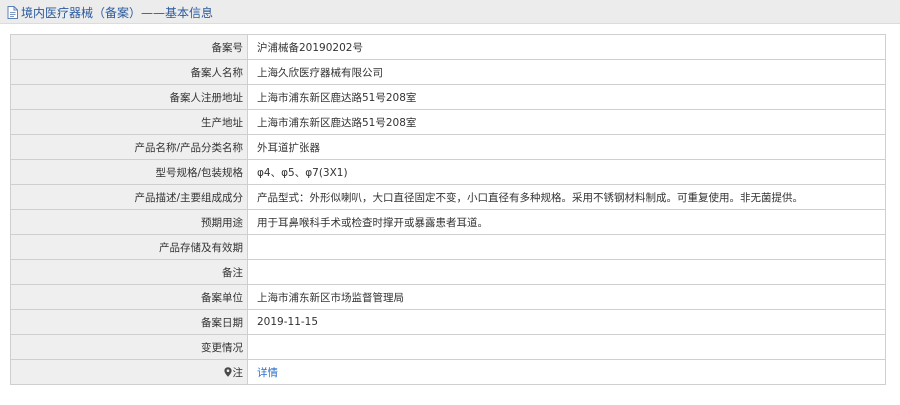 This screenshot has width=900, height=405. What do you see at coordinates (129, 72) in the screenshot?
I see `field-label: 备案人名称` at bounding box center [129, 72].